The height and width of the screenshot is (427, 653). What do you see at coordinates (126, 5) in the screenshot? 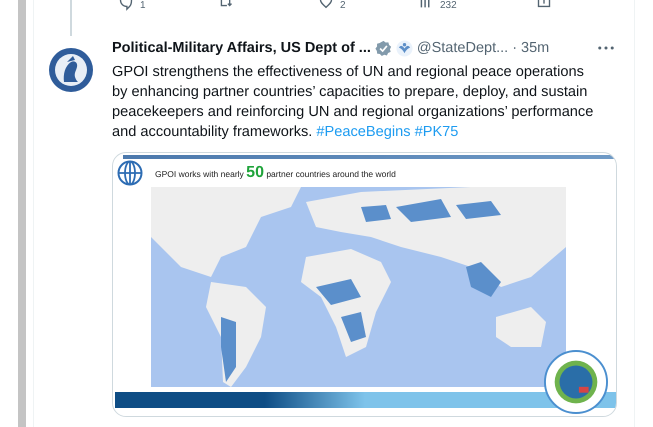
I see `speech-bubble-icon` at bounding box center [126, 5].